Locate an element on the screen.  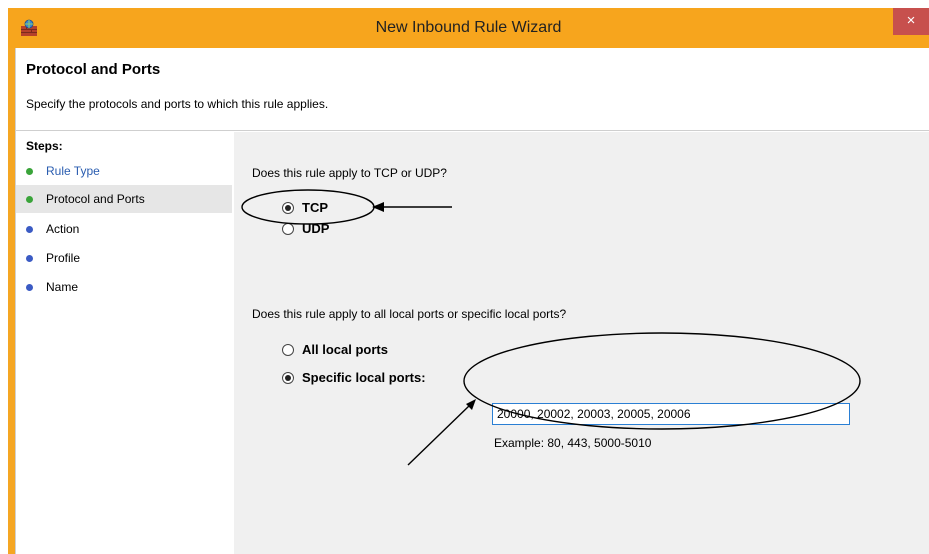
step-profile: Profile is located at coordinates (124, 258).